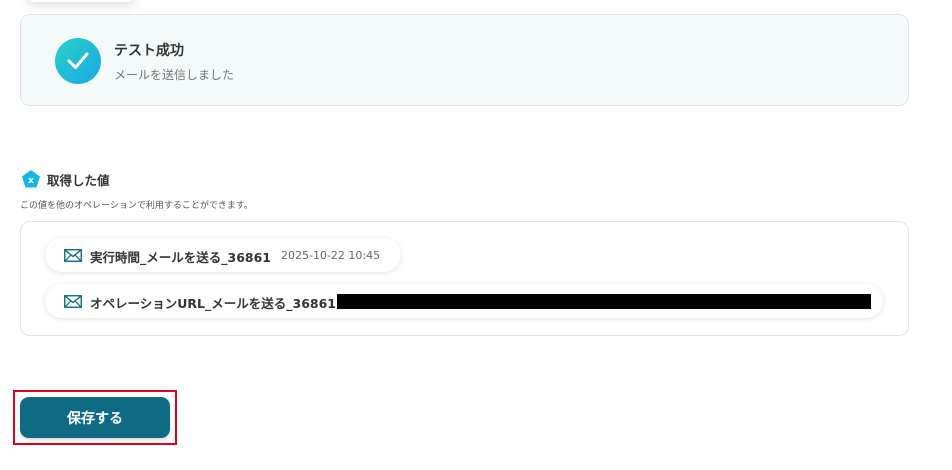  What do you see at coordinates (174, 75) in the screenshot?
I see `test-result-subtitle: メールを送信しました` at bounding box center [174, 75].